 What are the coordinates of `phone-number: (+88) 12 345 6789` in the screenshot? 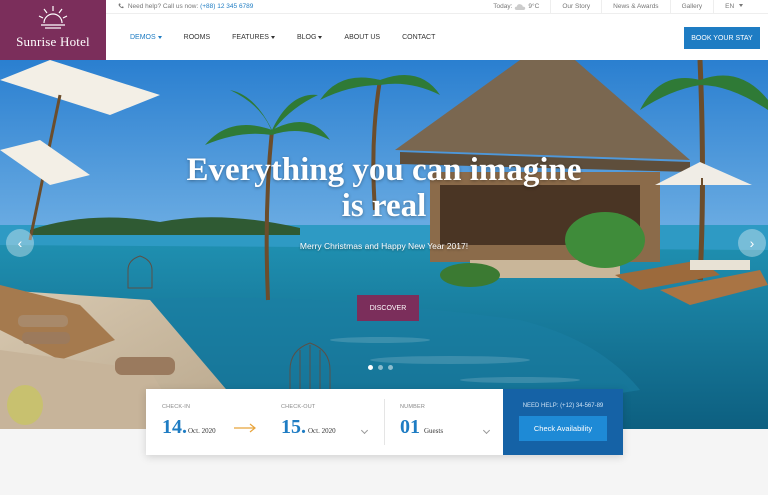 It's located at (226, 6).